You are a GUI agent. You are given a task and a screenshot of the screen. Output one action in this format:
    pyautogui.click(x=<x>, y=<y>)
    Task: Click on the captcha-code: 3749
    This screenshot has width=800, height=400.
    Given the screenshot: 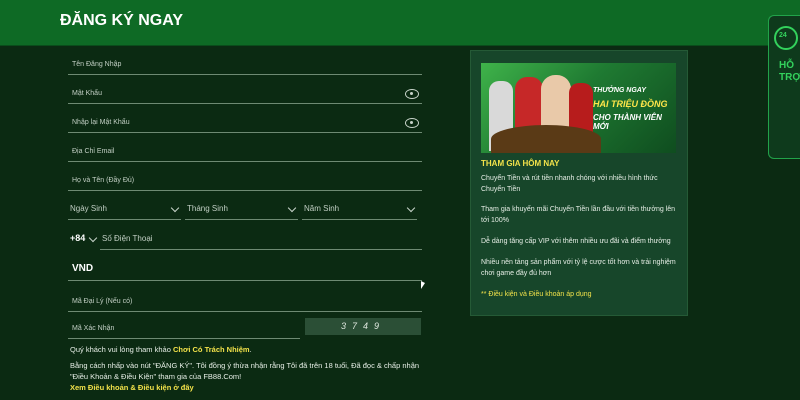 What is the action you would take?
    pyautogui.click(x=363, y=326)
    